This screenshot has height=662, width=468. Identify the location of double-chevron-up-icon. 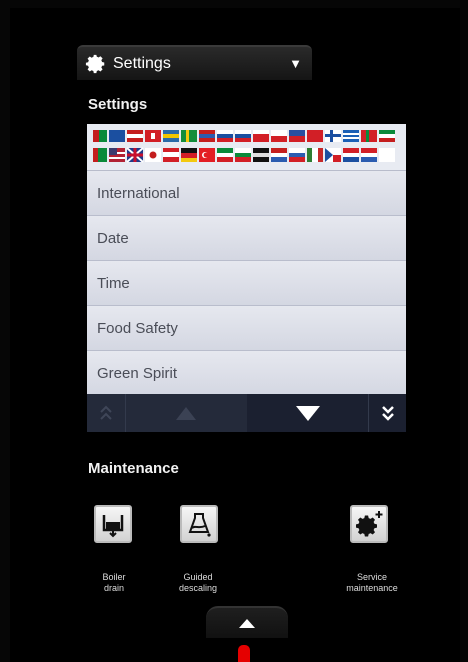
(106, 412).